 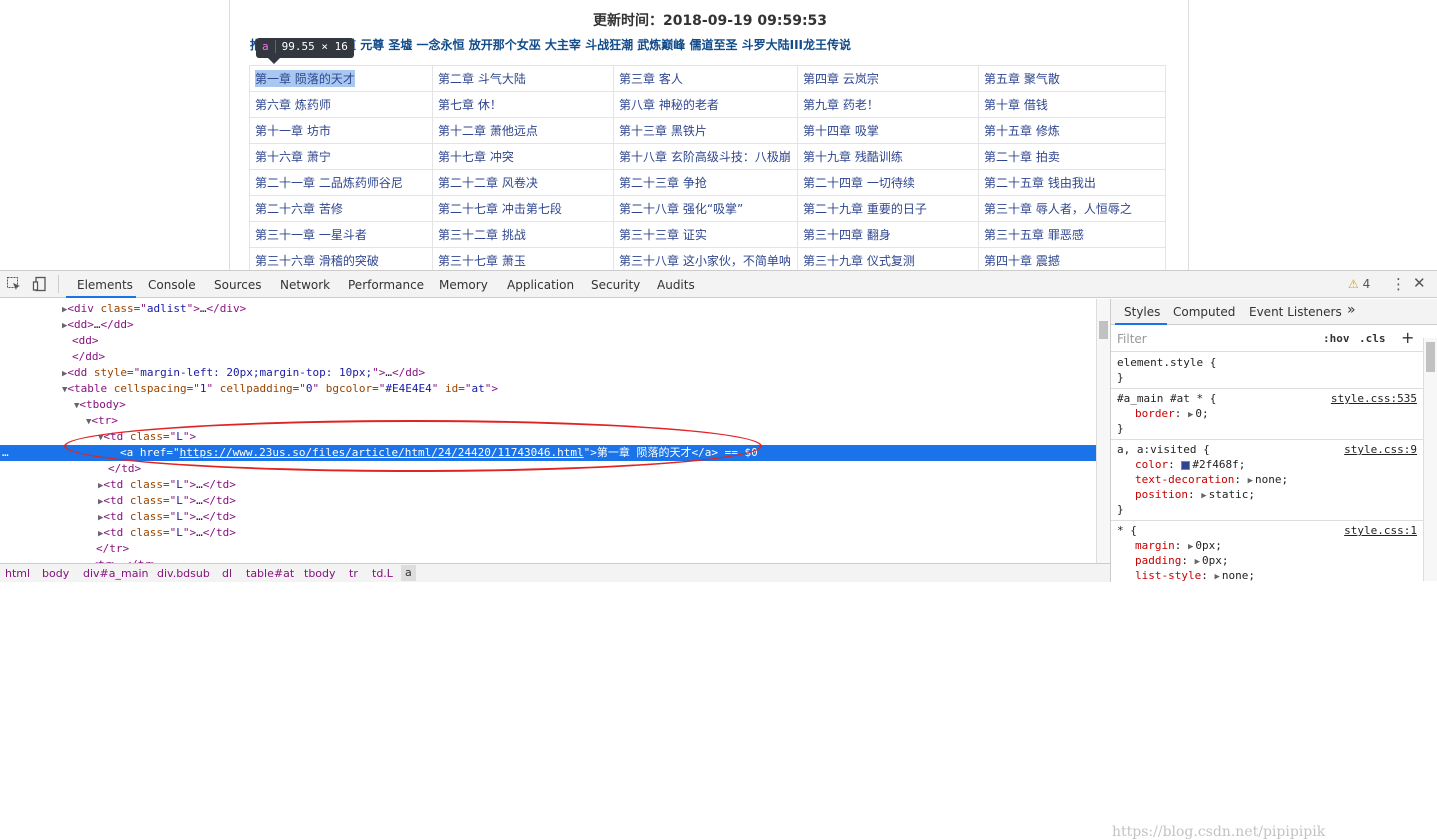 What do you see at coordinates (1430, 459) in the screenshot?
I see `styles-scrollbar` at bounding box center [1430, 459].